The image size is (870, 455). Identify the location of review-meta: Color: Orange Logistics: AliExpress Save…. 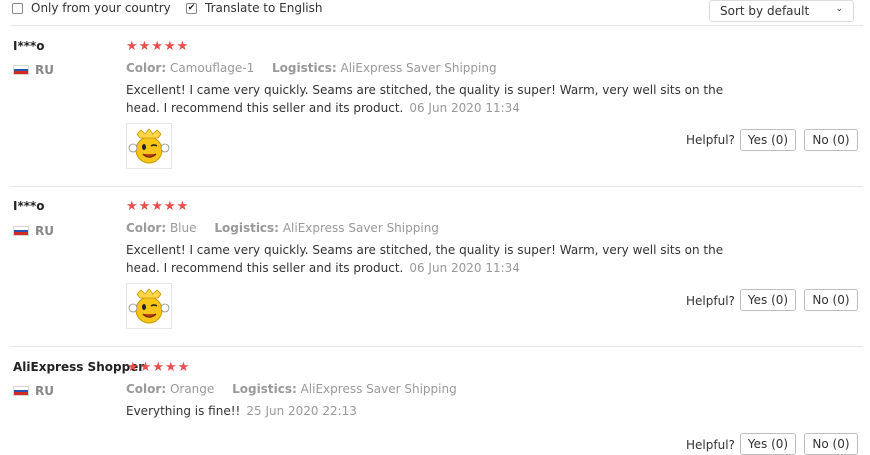
(298, 389).